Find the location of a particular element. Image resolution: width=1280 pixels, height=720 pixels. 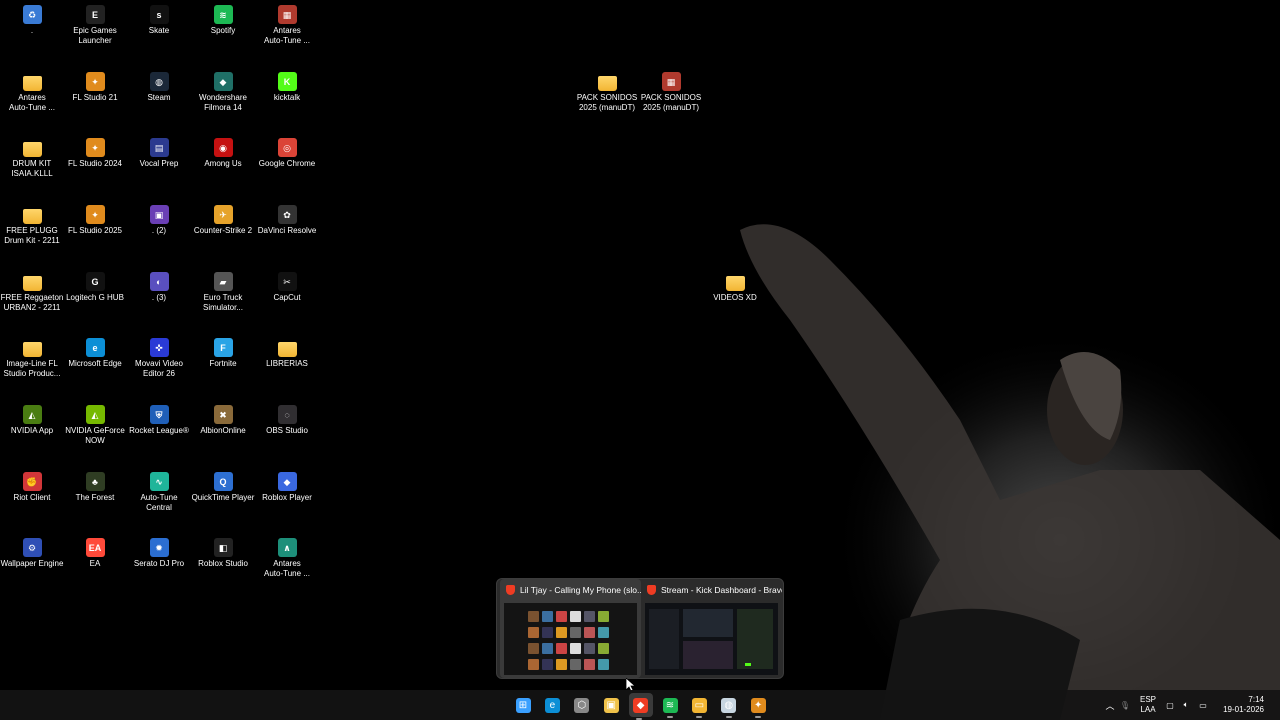

desktop-icon: G Logitech G HUB is located at coordinates (95, 287).